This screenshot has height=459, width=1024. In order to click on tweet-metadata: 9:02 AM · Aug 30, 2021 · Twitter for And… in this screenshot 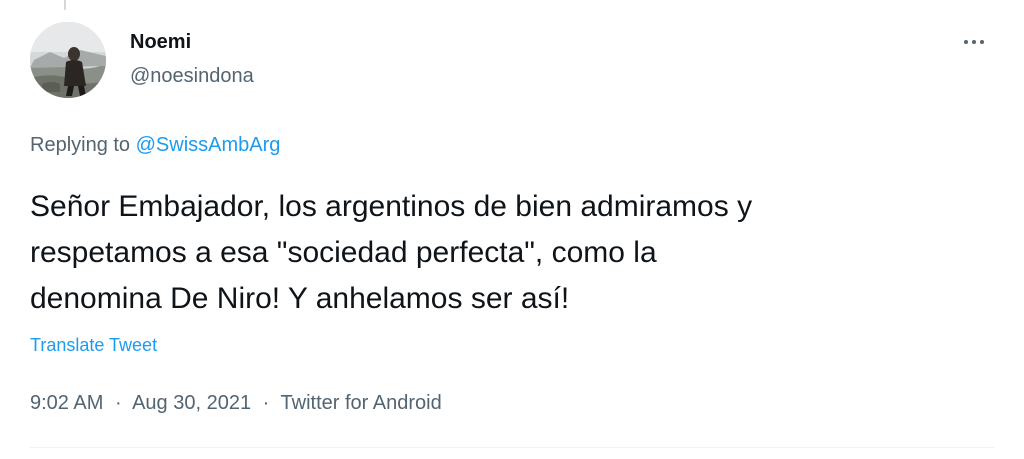, I will do `click(236, 403)`.